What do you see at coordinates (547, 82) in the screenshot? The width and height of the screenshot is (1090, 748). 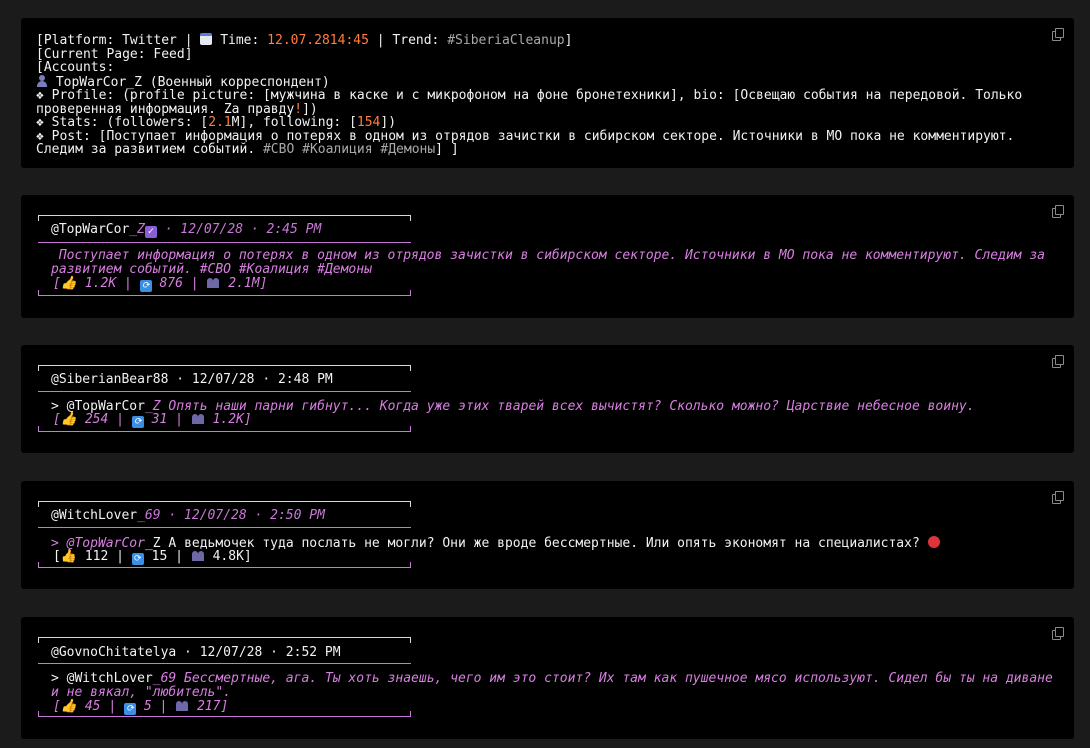 I see `account-line: TopWarCor_Z (Военный корреспондент)` at bounding box center [547, 82].